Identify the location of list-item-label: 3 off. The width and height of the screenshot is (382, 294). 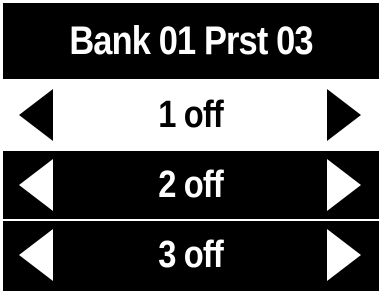
(191, 254).